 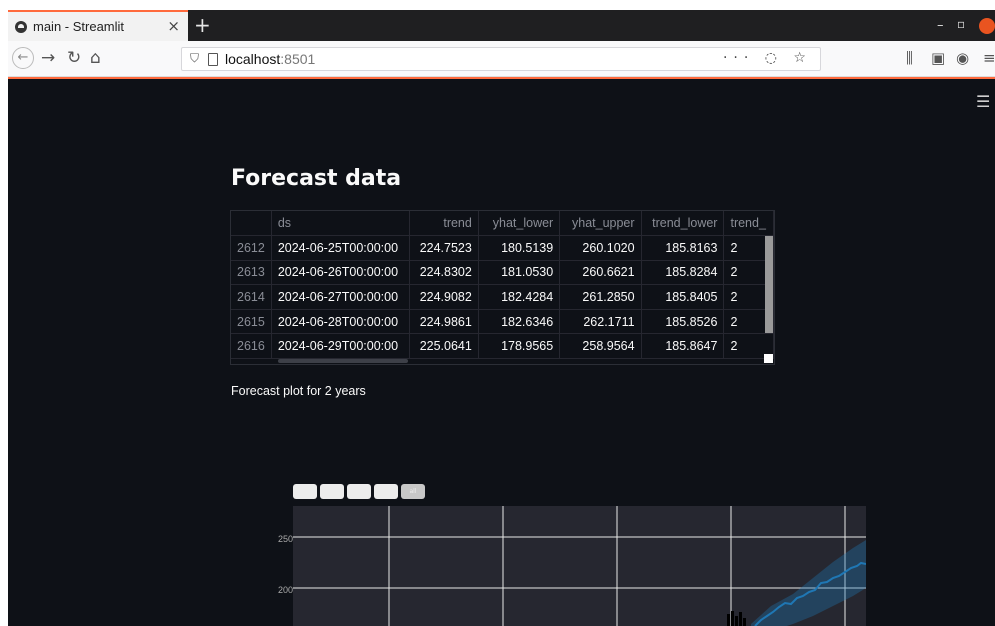 I want to click on minimize-icon: –, so click(x=940, y=25).